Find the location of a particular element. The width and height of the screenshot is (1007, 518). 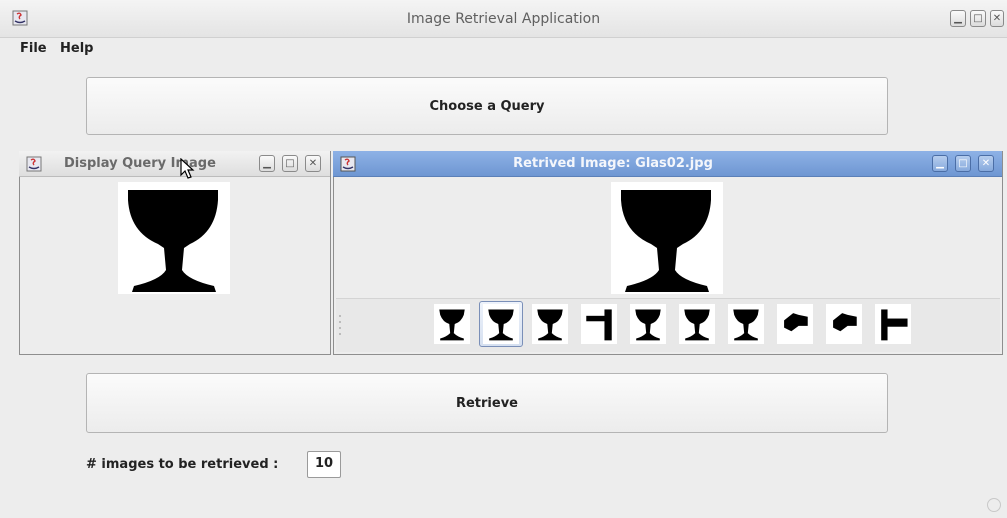

query-minimize-button: ▁ is located at coordinates (267, 163).